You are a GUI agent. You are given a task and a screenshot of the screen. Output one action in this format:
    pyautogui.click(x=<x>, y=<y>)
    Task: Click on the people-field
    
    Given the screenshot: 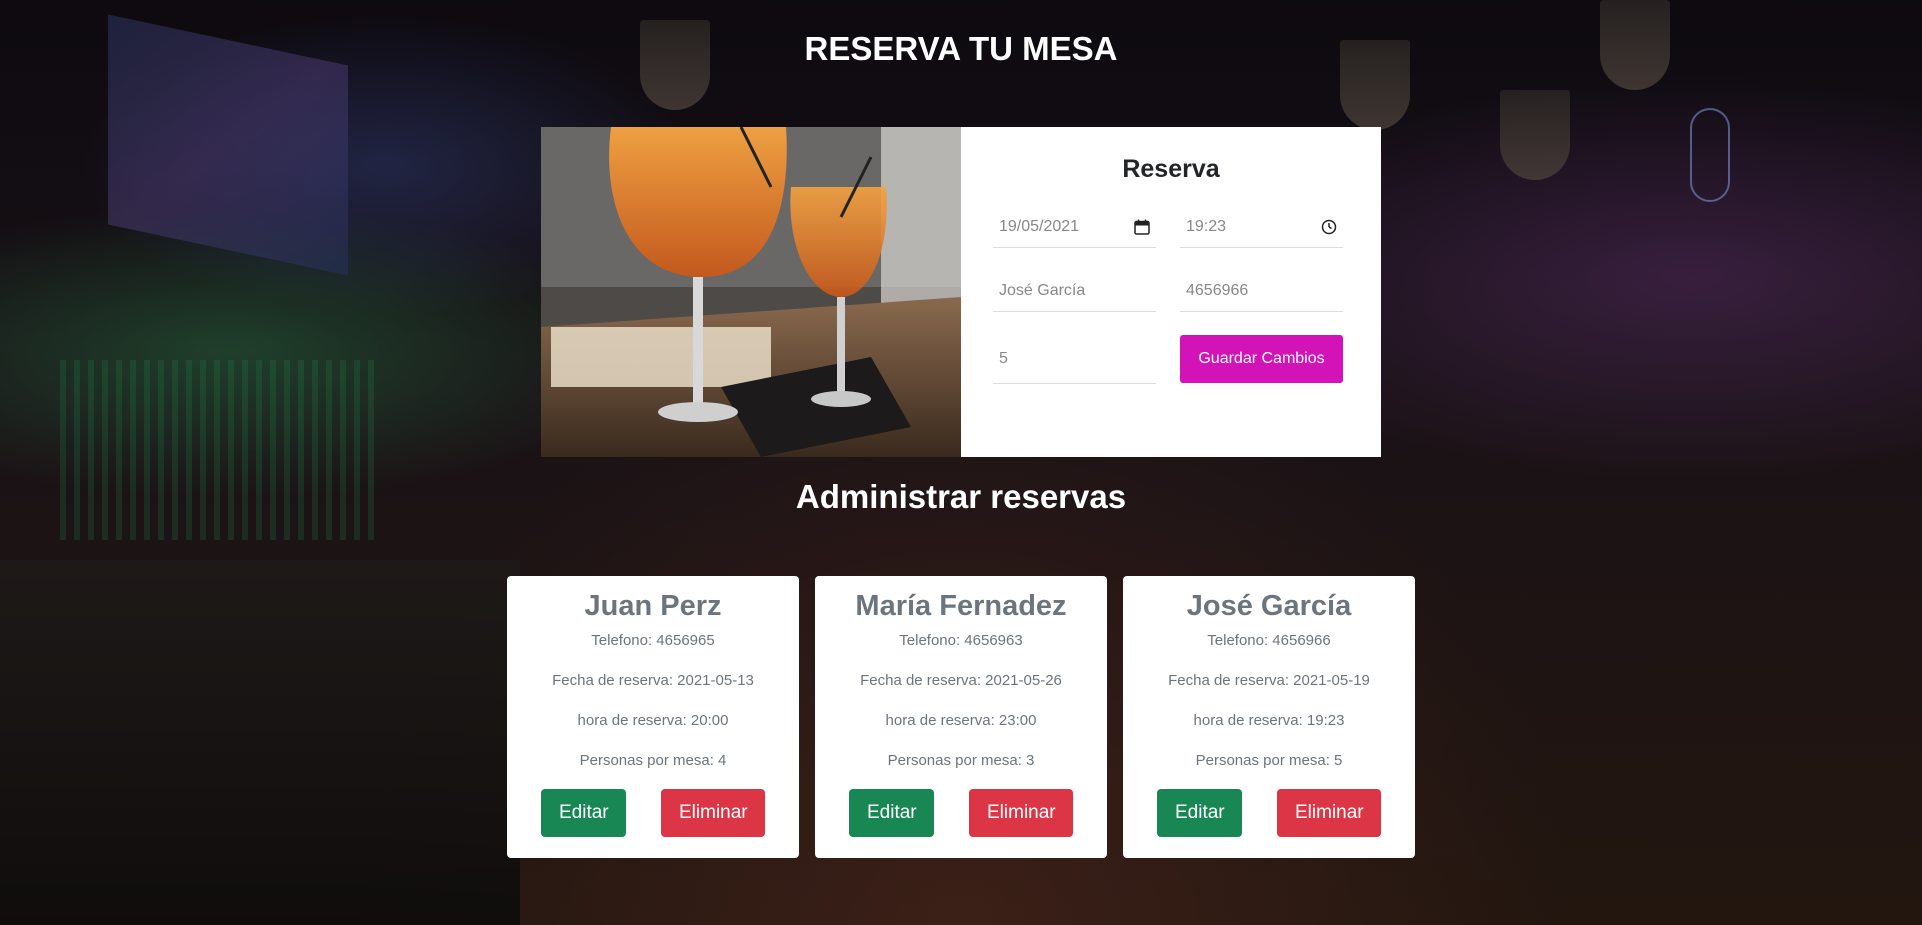 What is the action you would take?
    pyautogui.click(x=1074, y=359)
    